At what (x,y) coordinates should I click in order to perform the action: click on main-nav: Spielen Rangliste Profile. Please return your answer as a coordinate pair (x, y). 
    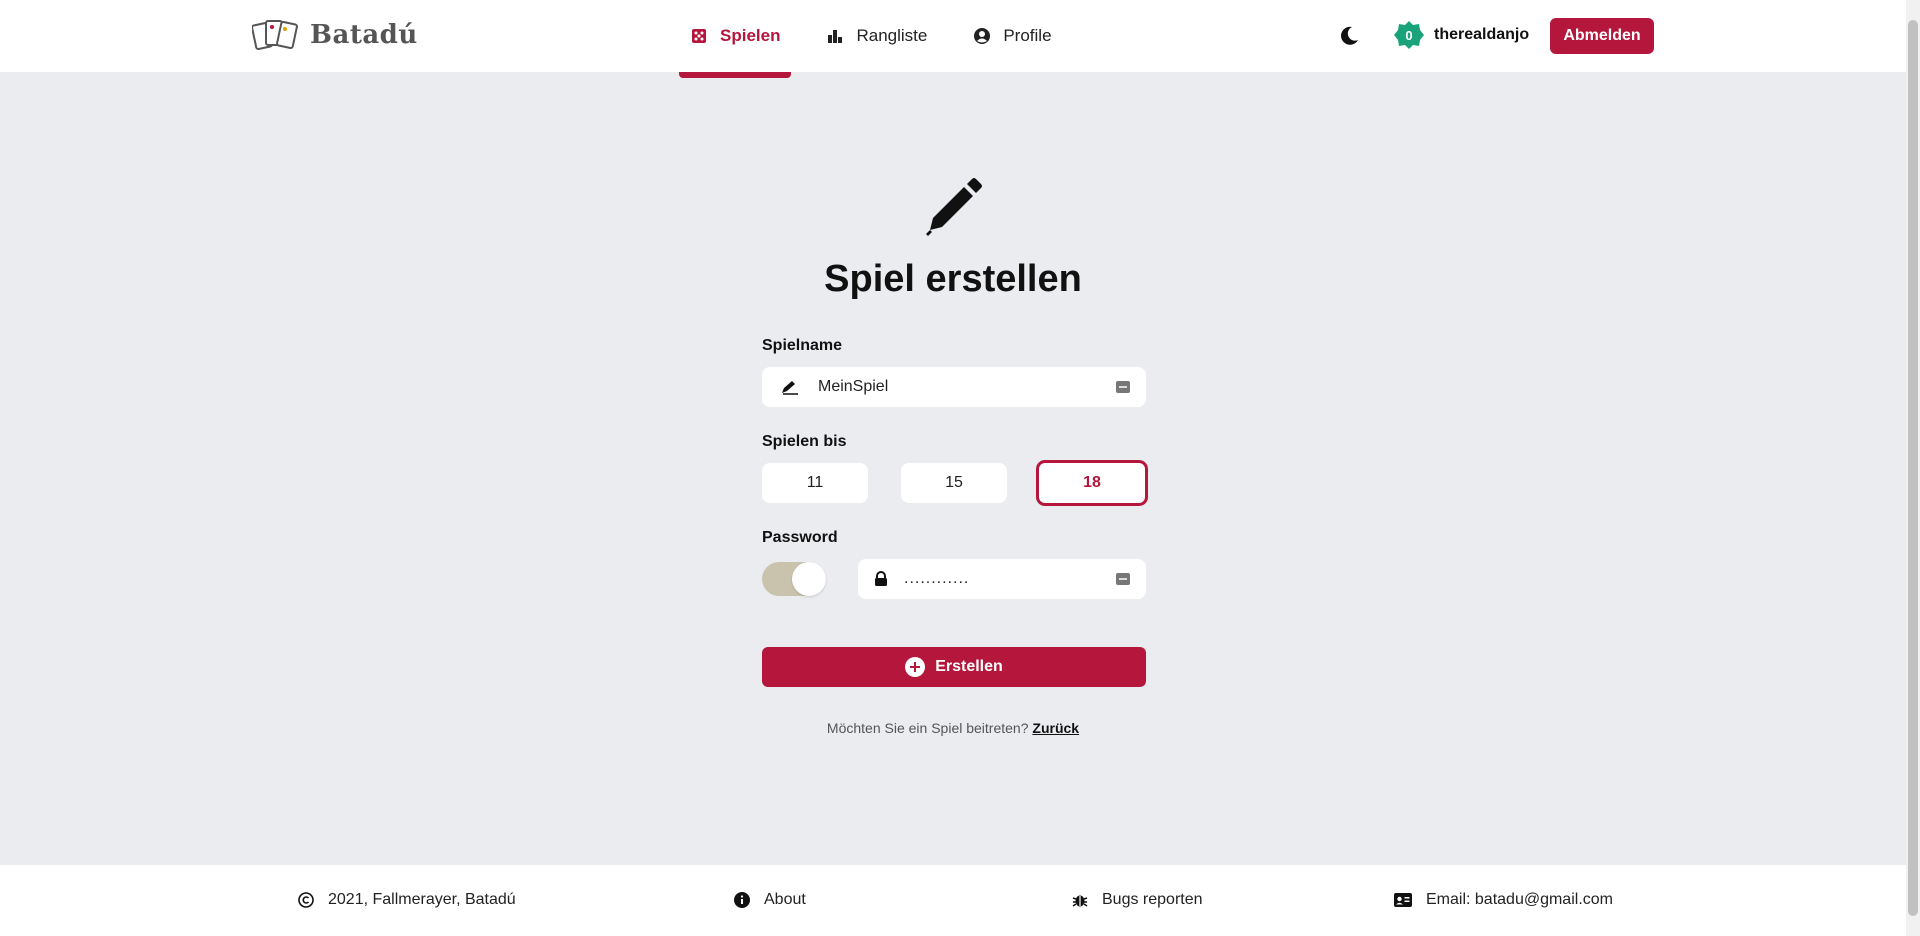
    Looking at the image, I should click on (865, 39).